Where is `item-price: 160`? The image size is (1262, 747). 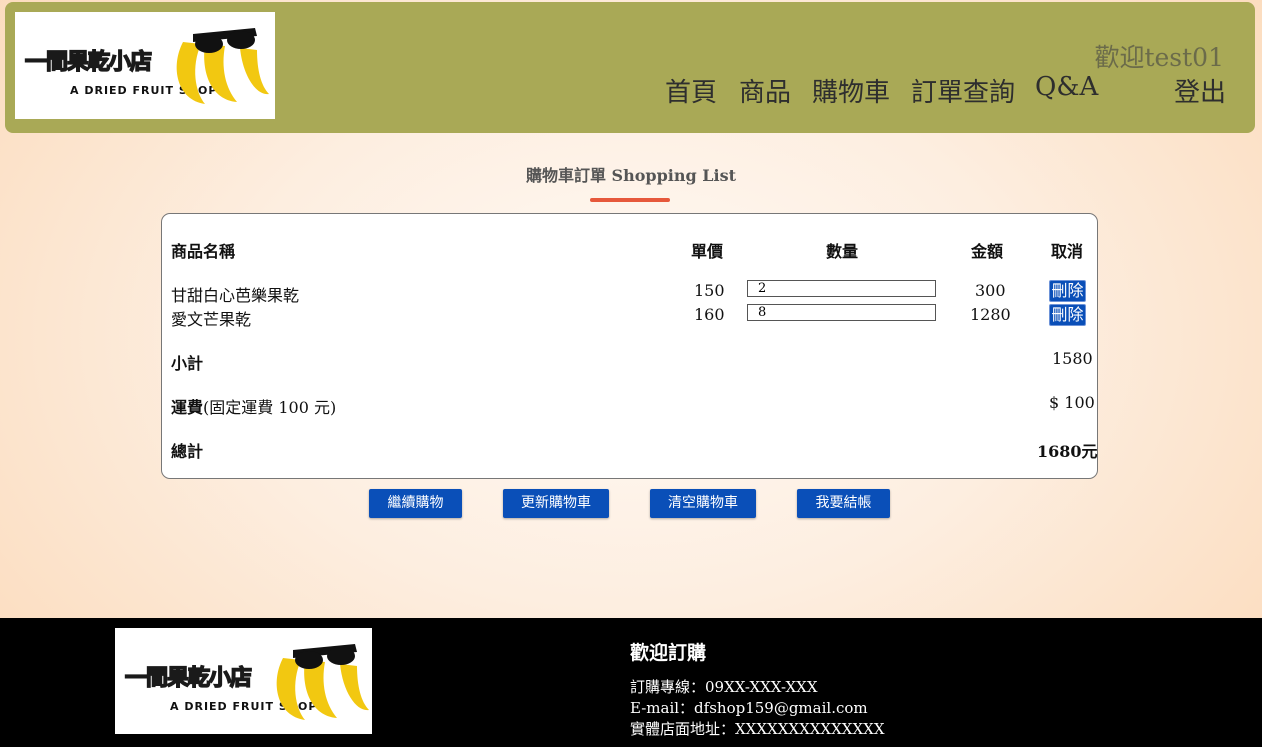
item-price: 160 is located at coordinates (709, 314).